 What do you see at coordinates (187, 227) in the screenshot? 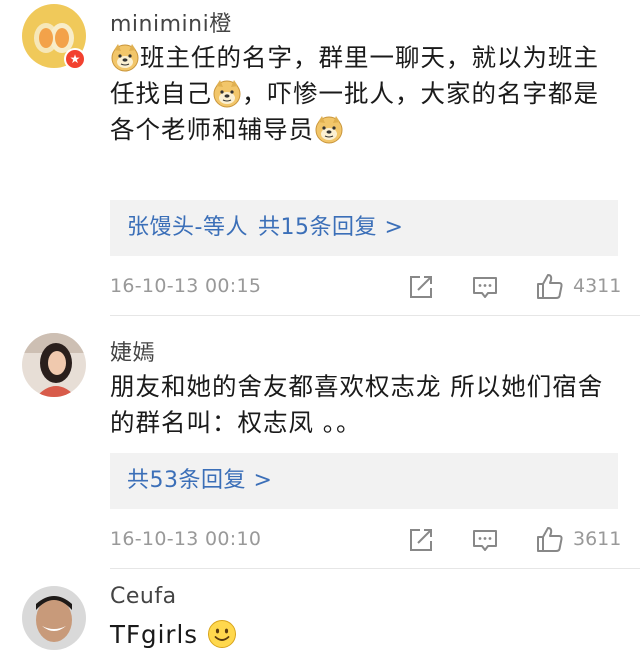
I see `reply-users: 张馒头-等人` at bounding box center [187, 227].